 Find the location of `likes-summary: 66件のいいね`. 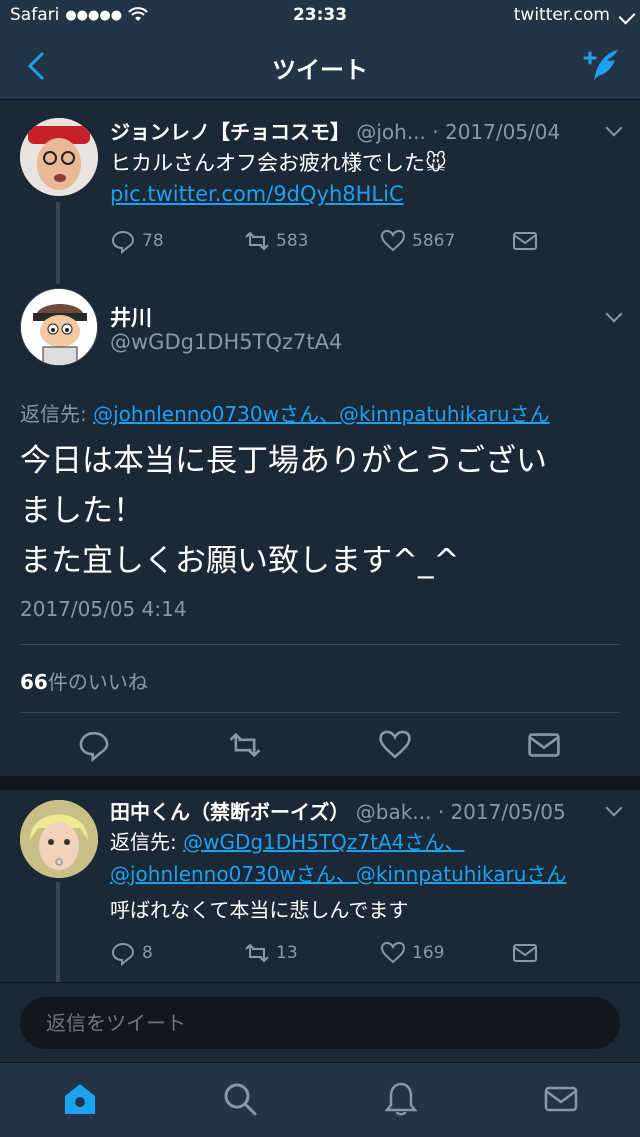

likes-summary: 66件のいいね is located at coordinates (84, 680).